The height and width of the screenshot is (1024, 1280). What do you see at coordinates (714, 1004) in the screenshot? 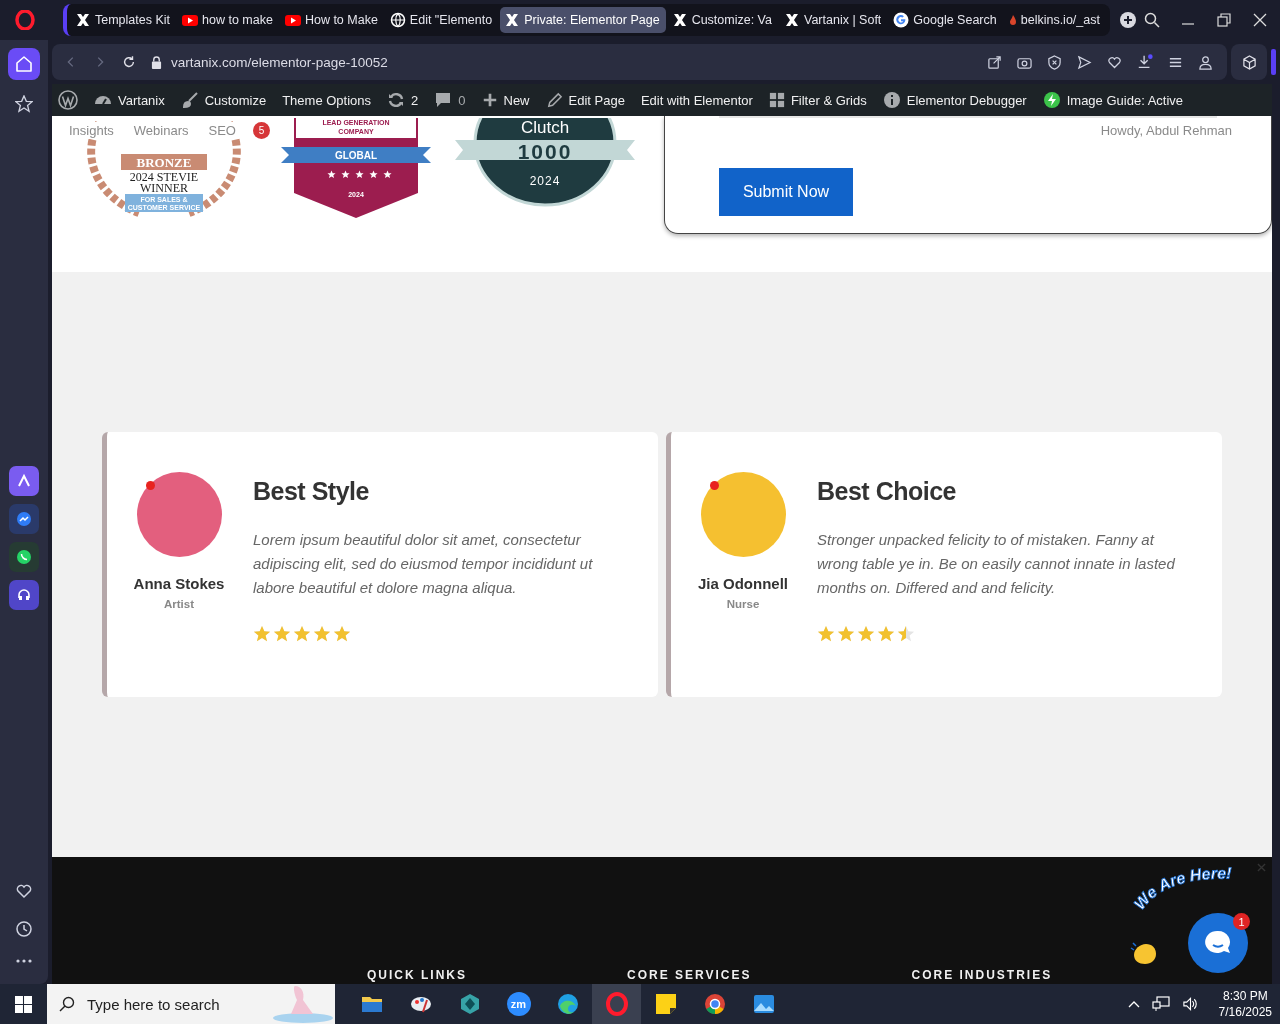
I see `chrome-logo-icon` at bounding box center [714, 1004].